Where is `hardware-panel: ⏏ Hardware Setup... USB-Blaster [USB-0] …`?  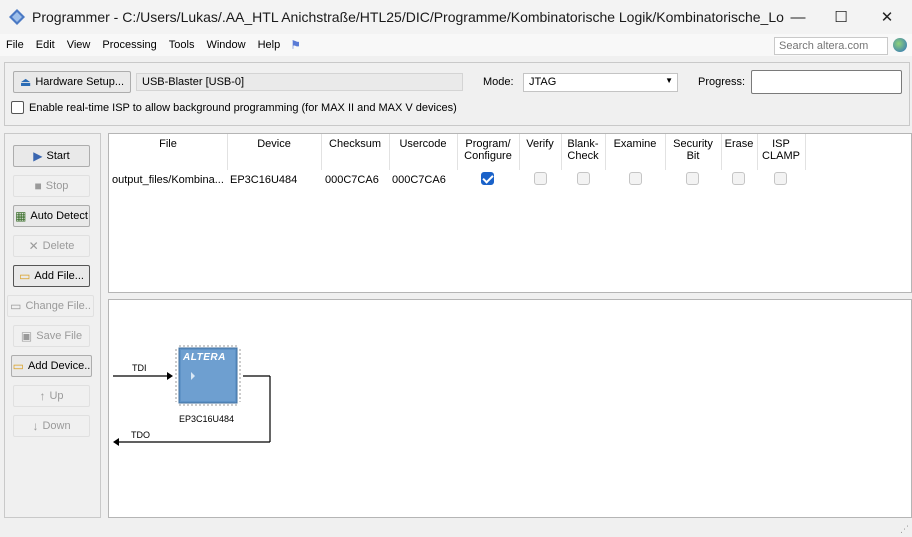 hardware-panel: ⏏ Hardware Setup... USB-Blaster [USB-0] … is located at coordinates (457, 94).